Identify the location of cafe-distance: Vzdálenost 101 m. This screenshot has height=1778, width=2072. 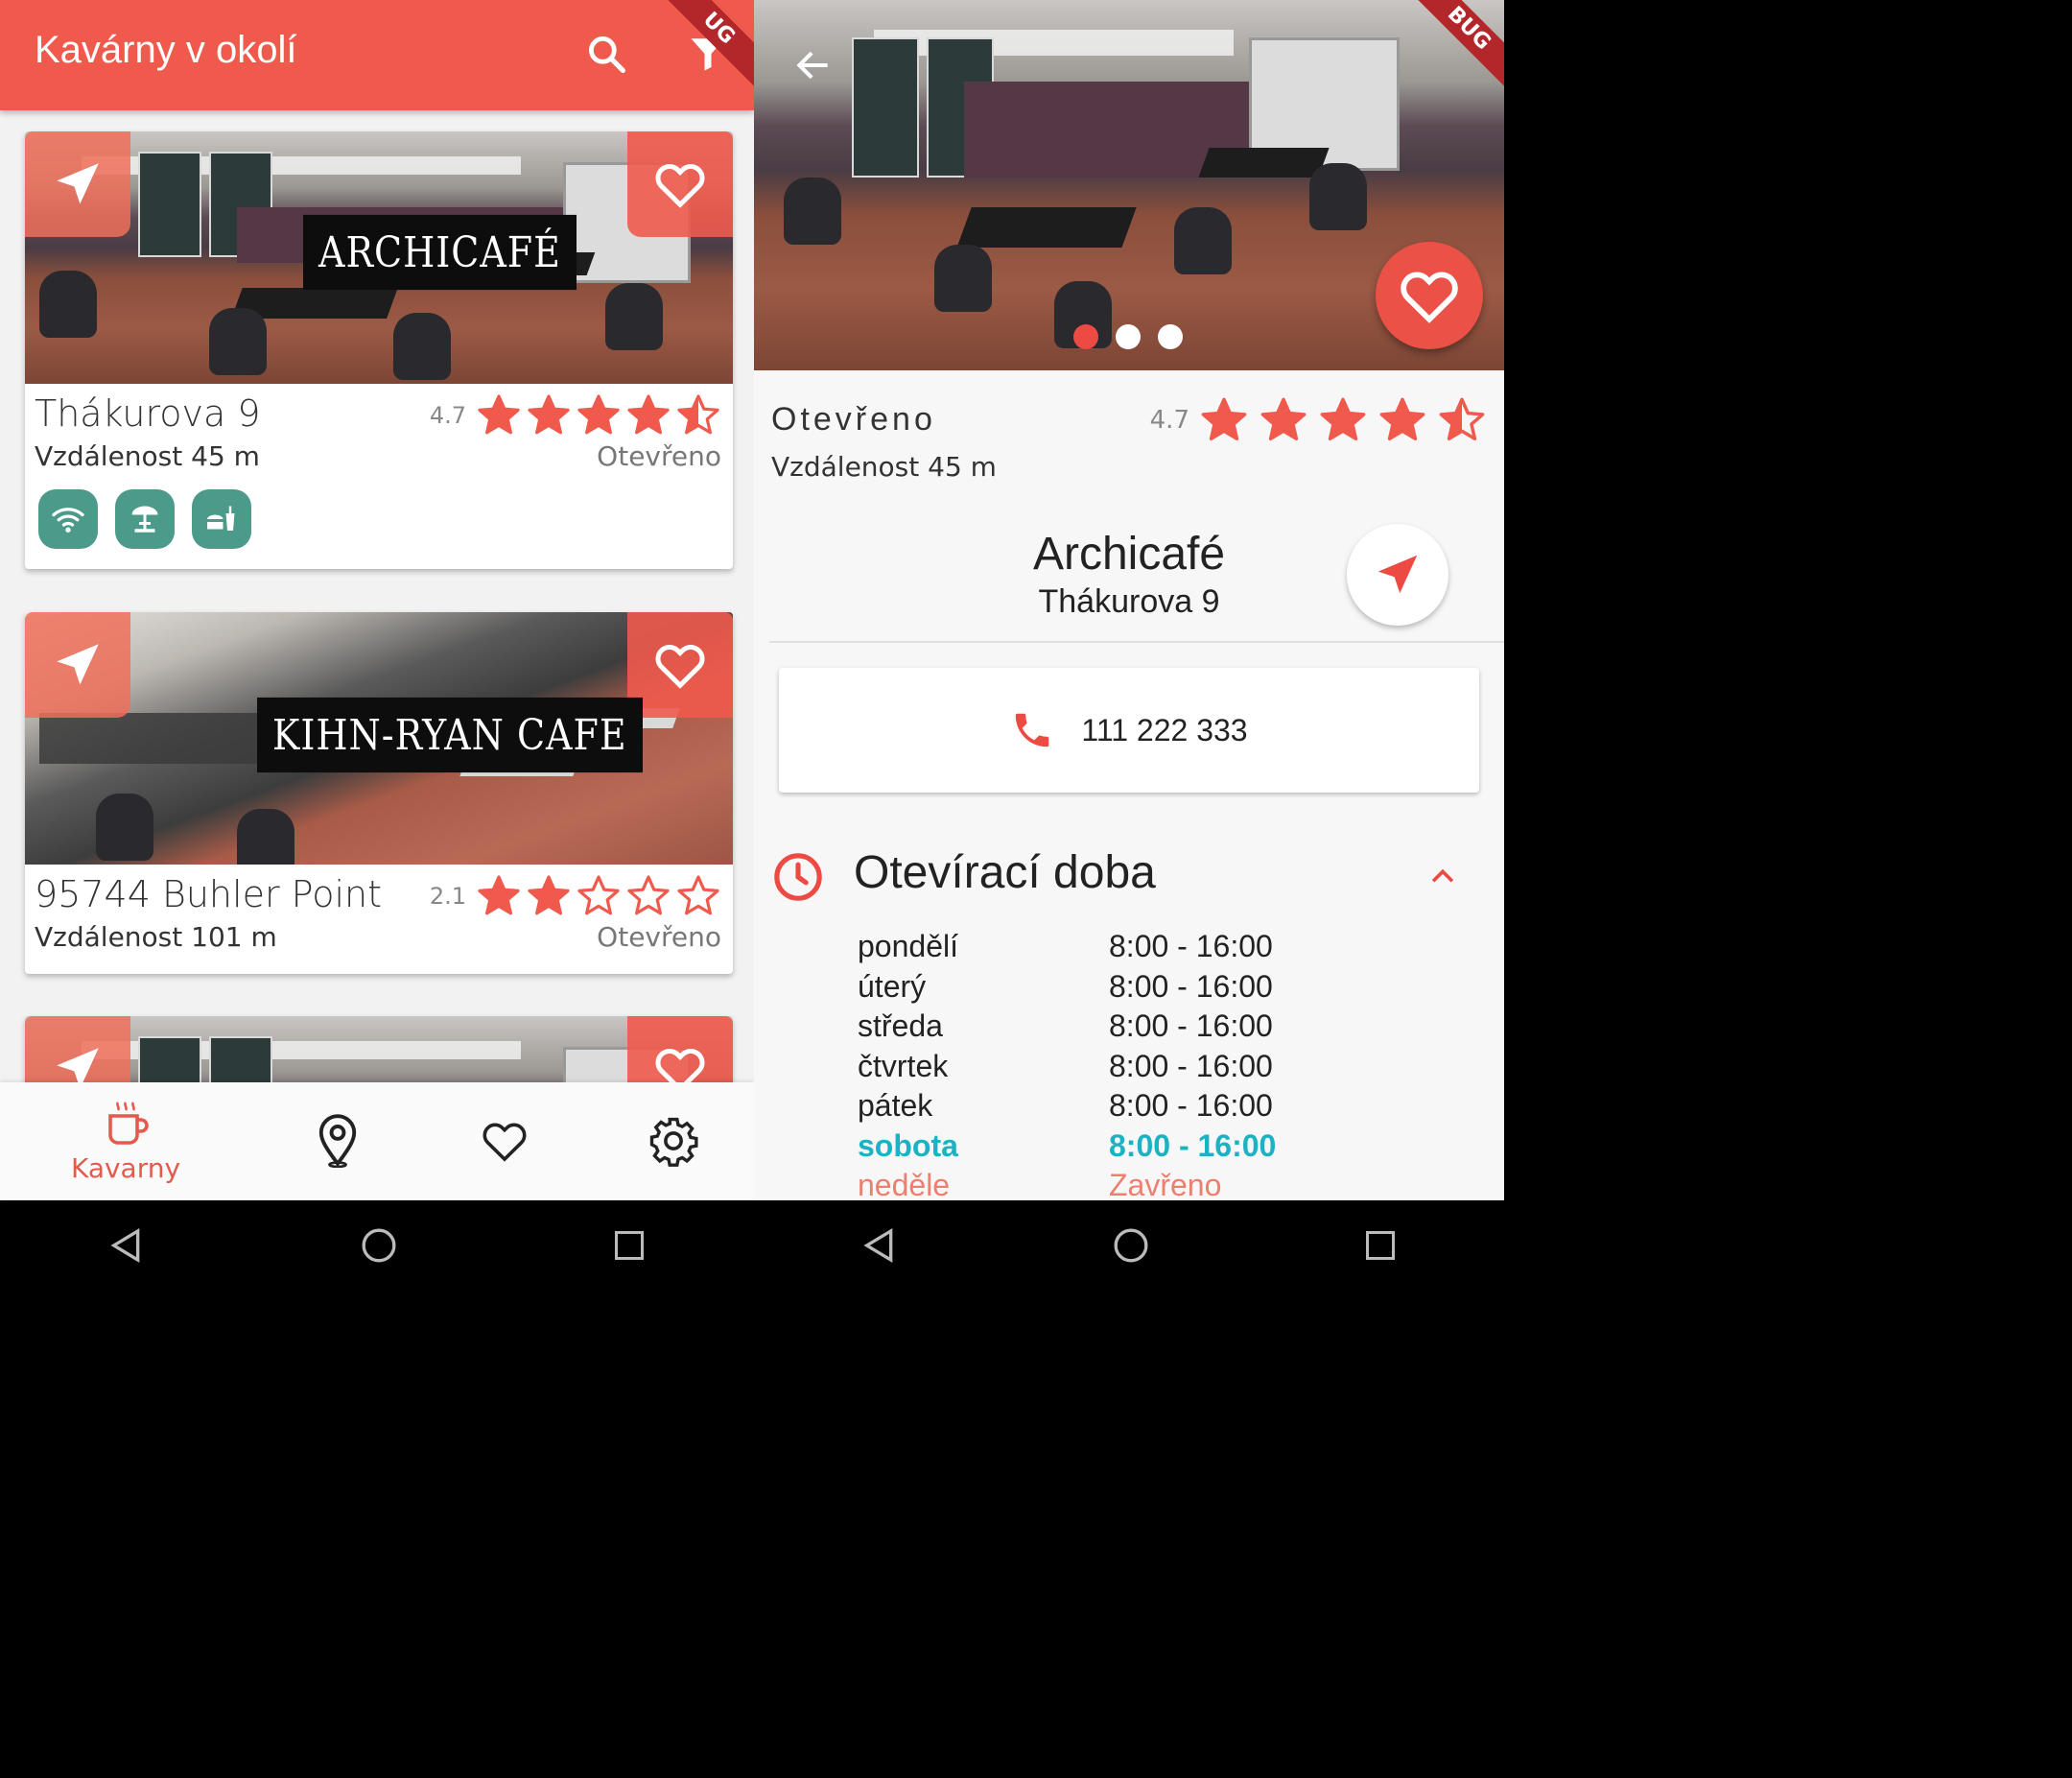
(156, 937).